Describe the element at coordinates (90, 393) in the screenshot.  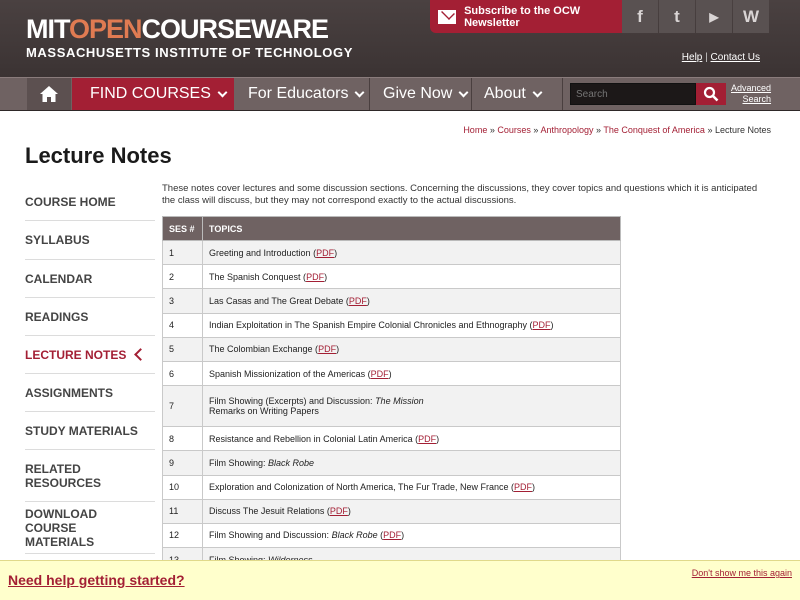
I see `sidebar-item-assignments: Assignments` at that location.